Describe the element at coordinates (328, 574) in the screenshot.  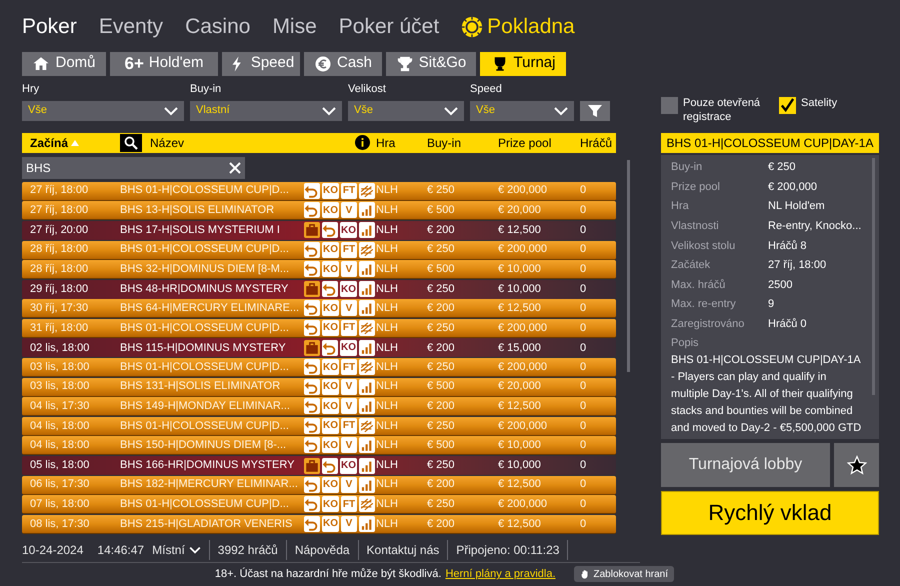
I see `disclaimer-text: 18+. Účast na hazardní hře může být škodlivá.` at that location.